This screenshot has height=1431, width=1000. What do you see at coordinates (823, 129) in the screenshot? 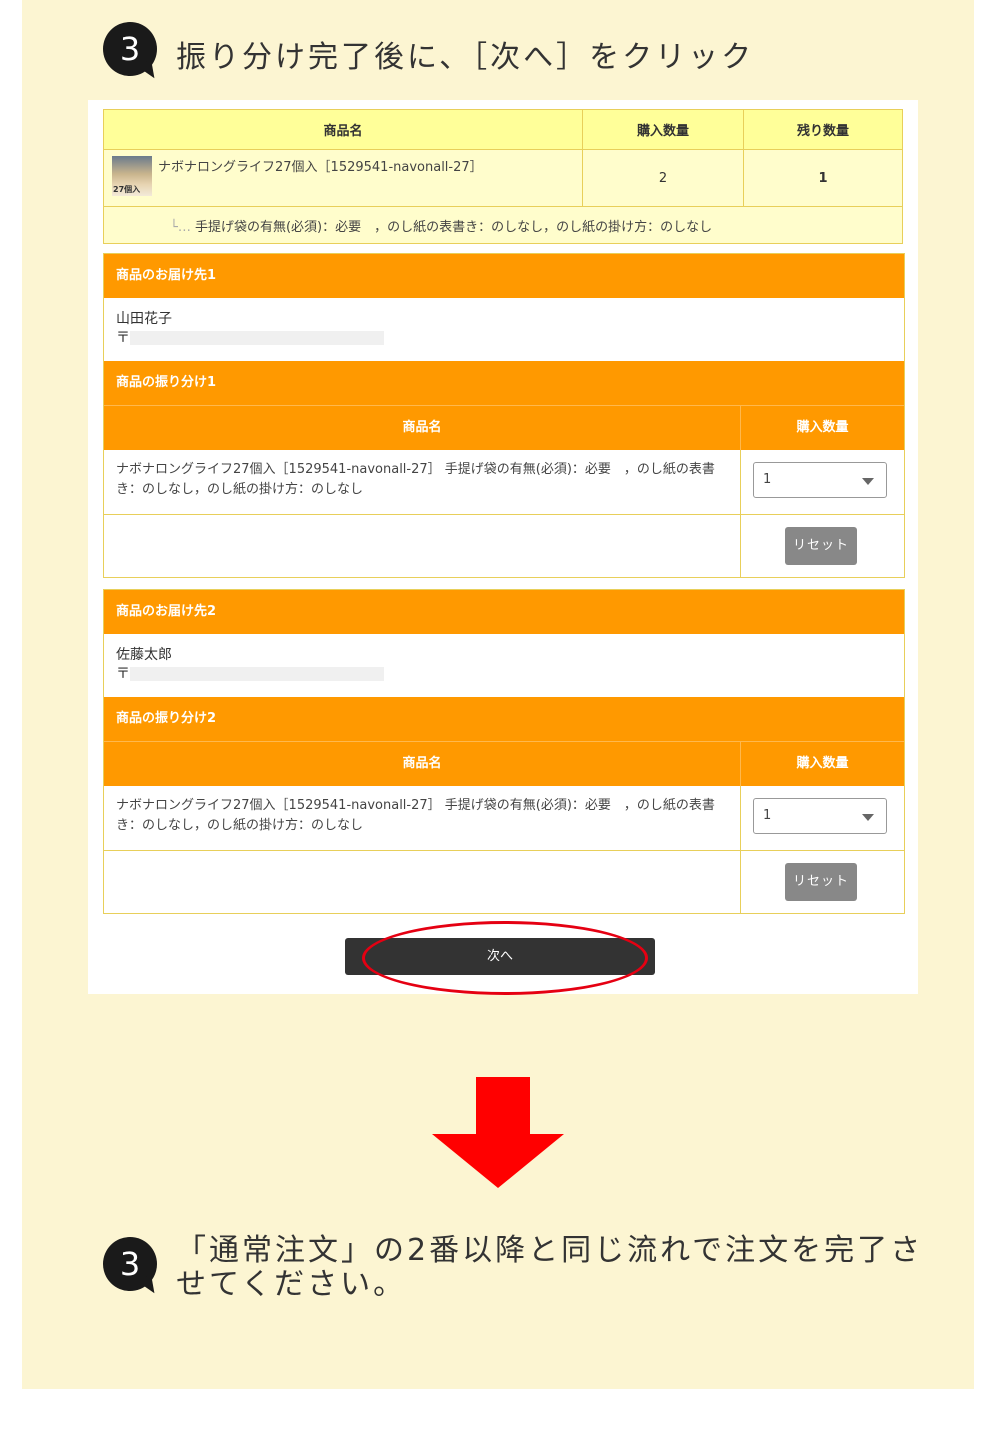
I see `col-header-remaining-qty: 残り数量` at bounding box center [823, 129].